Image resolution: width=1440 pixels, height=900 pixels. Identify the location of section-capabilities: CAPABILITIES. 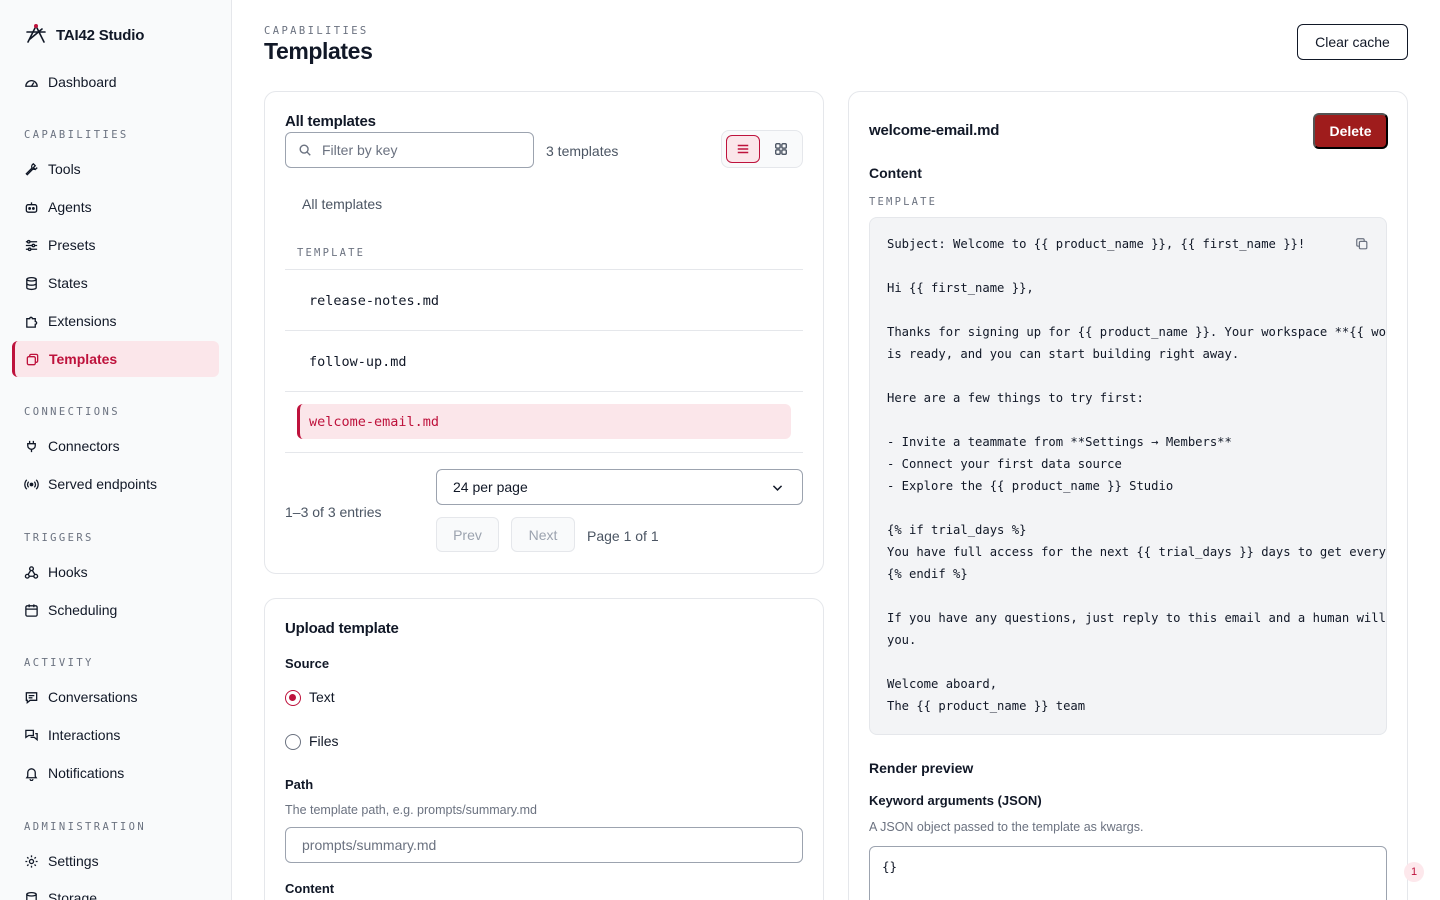
(76, 135).